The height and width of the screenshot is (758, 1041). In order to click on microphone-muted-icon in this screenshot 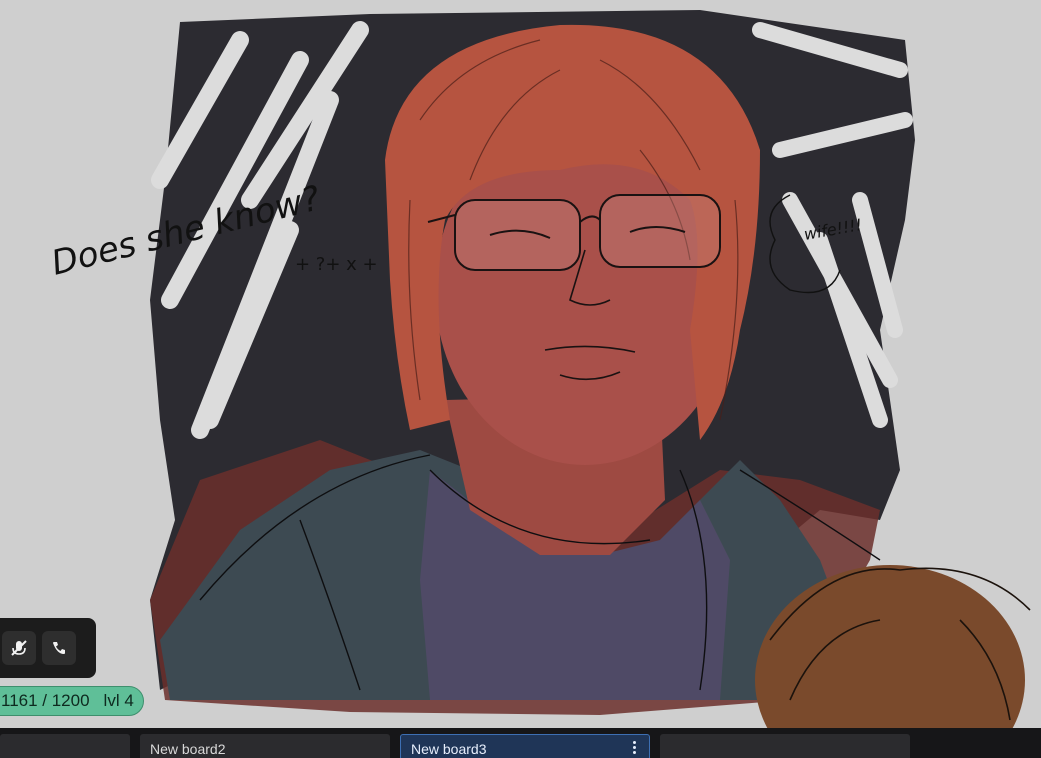, I will do `click(19, 648)`.